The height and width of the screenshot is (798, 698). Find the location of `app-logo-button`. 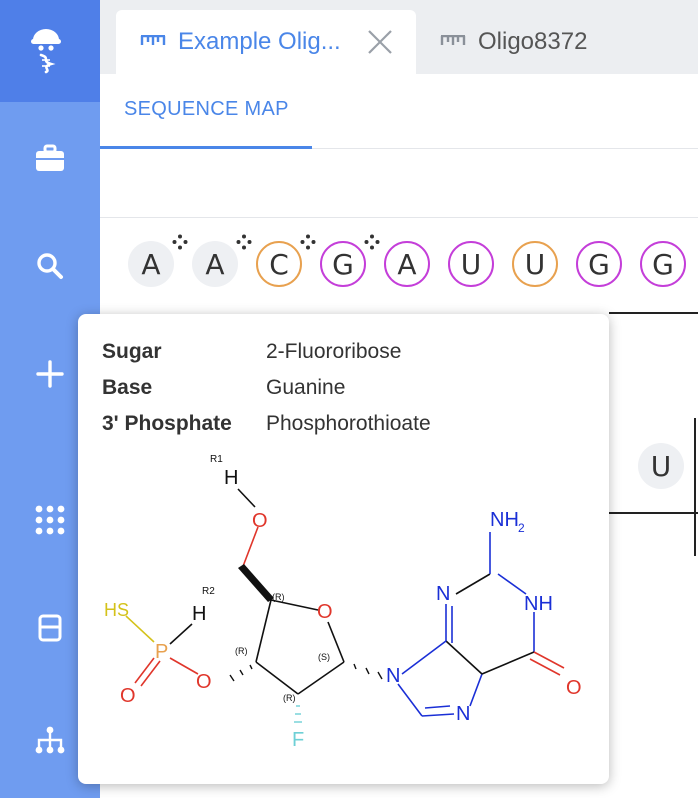

app-logo-button is located at coordinates (50, 51).